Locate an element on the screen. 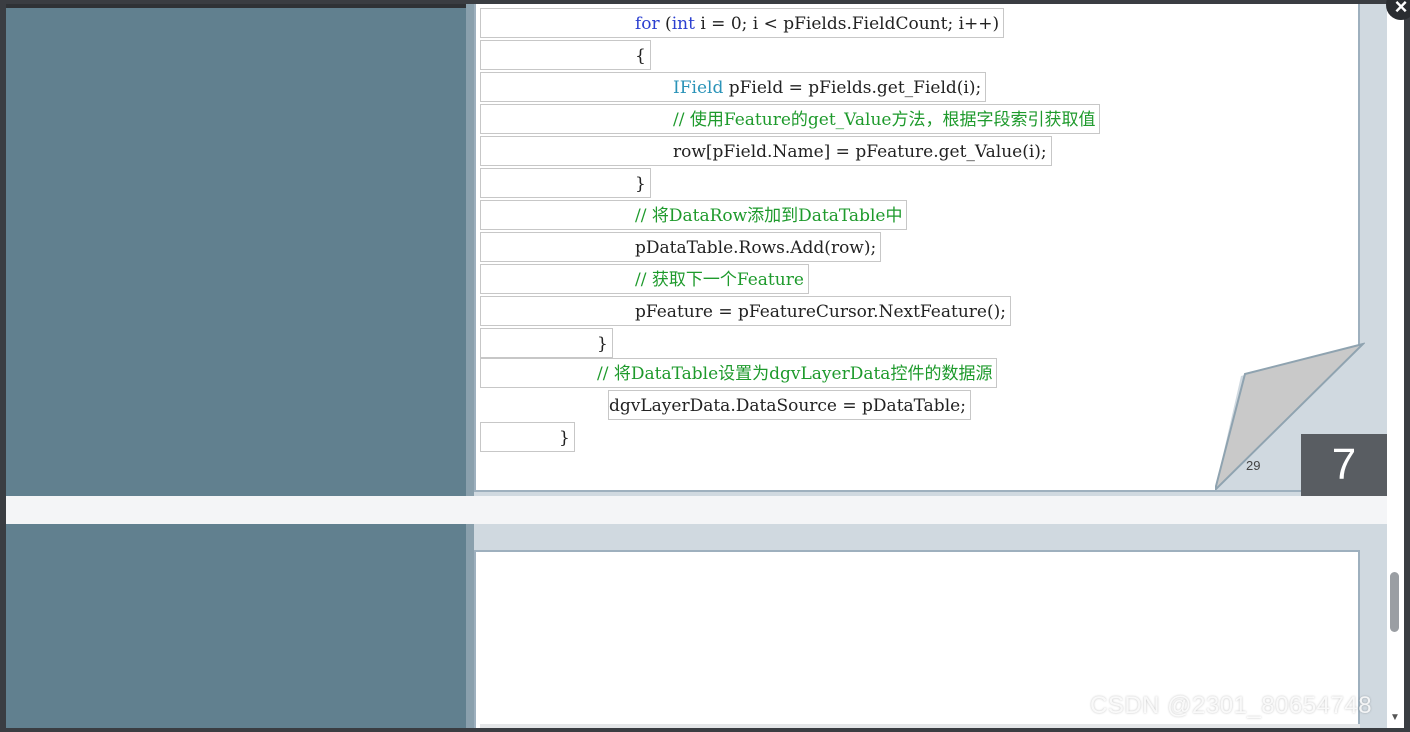  code-line: IField pField = pFields.get_Field(i); is located at coordinates (733, 87).